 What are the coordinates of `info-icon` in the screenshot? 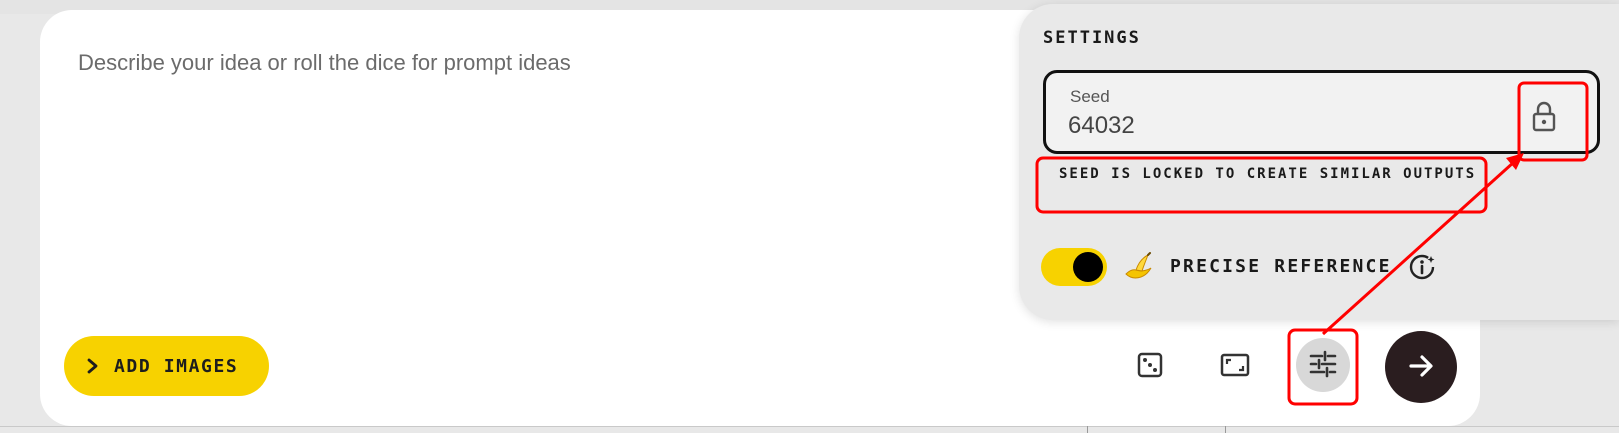 It's located at (1422, 268).